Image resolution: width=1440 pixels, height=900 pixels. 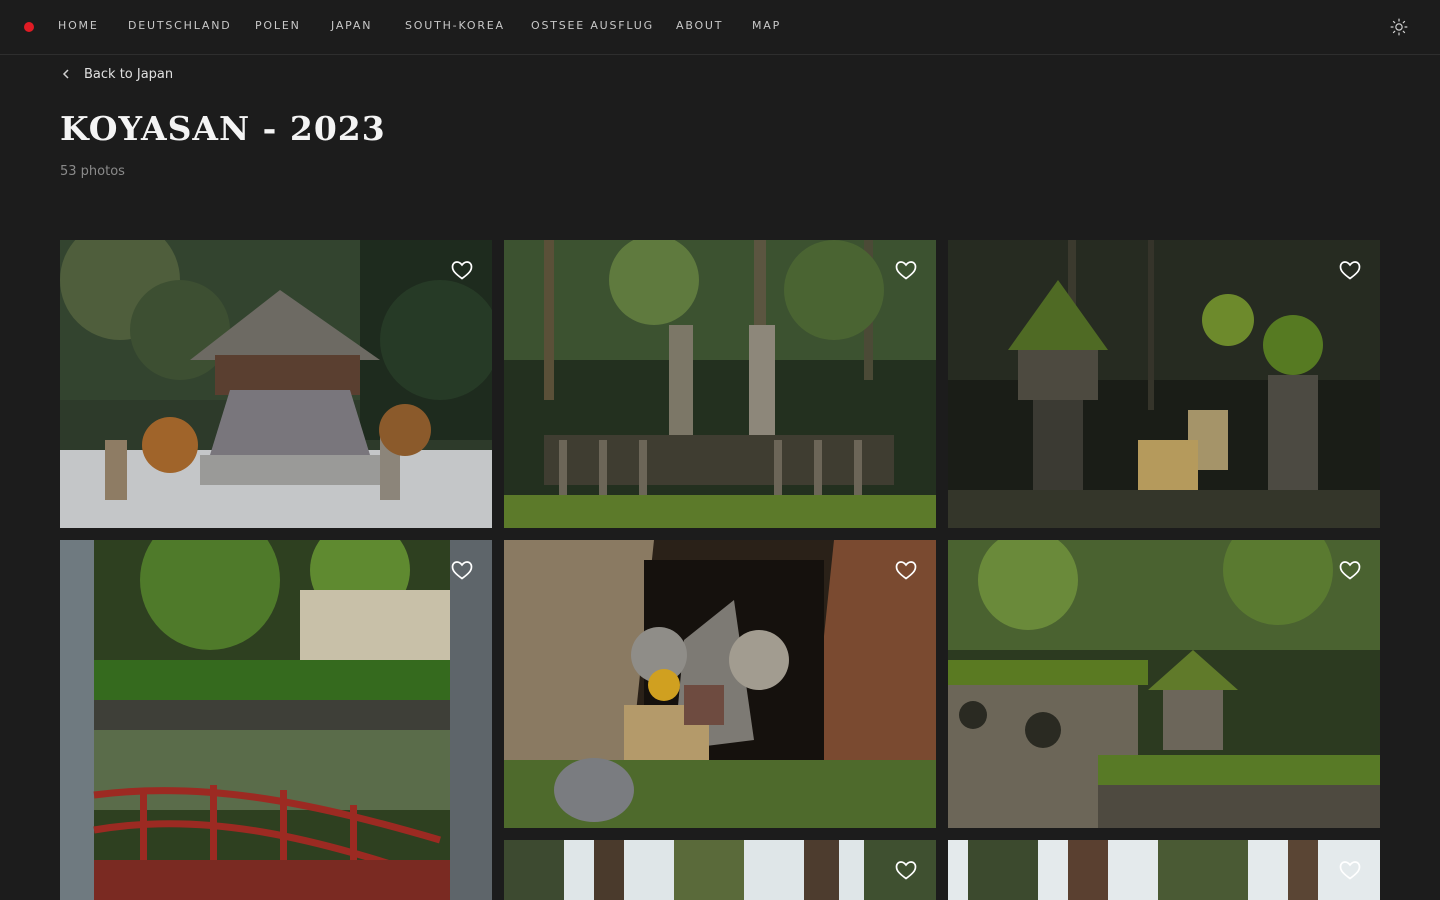 What do you see at coordinates (351, 26) in the screenshot?
I see `nav-japan: JAPAN` at bounding box center [351, 26].